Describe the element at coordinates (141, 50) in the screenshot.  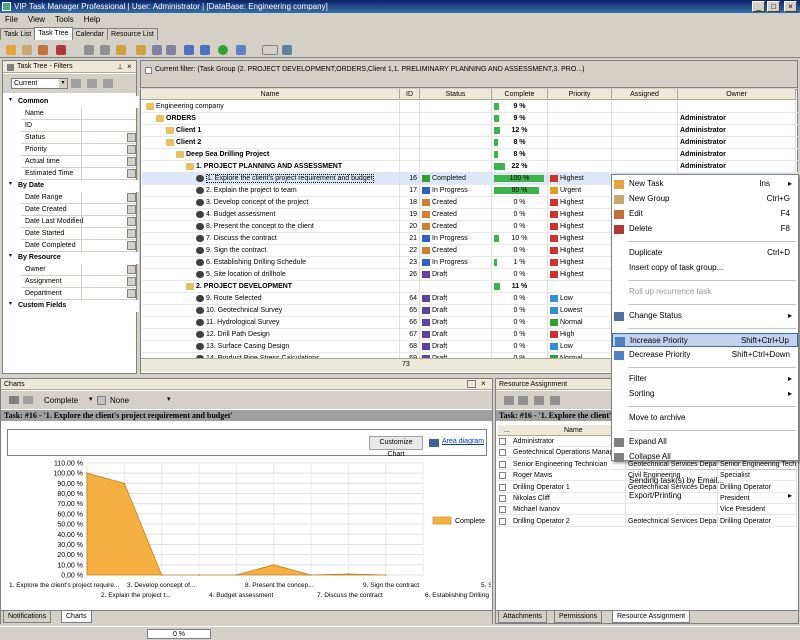
I see `users-icon` at that location.